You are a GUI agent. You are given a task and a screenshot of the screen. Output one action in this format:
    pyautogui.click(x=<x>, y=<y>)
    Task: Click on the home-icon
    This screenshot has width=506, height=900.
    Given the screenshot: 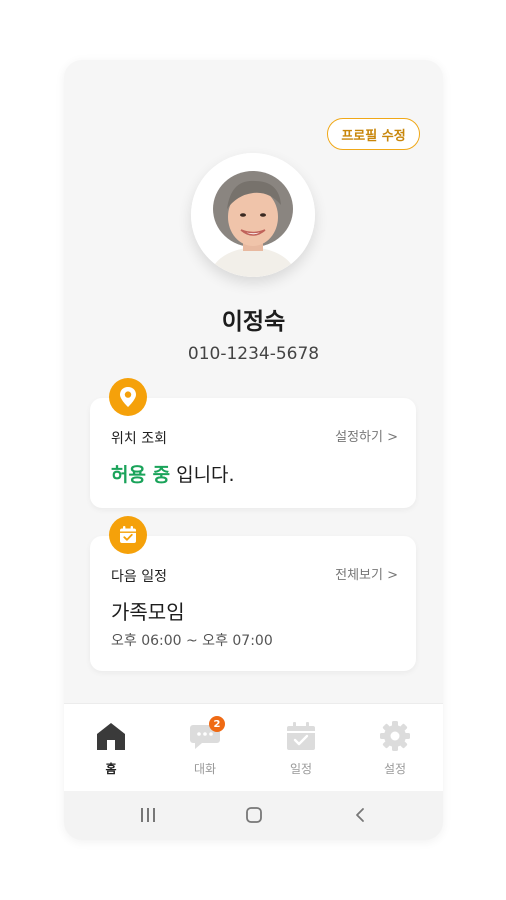 What is the action you would take?
    pyautogui.click(x=111, y=736)
    